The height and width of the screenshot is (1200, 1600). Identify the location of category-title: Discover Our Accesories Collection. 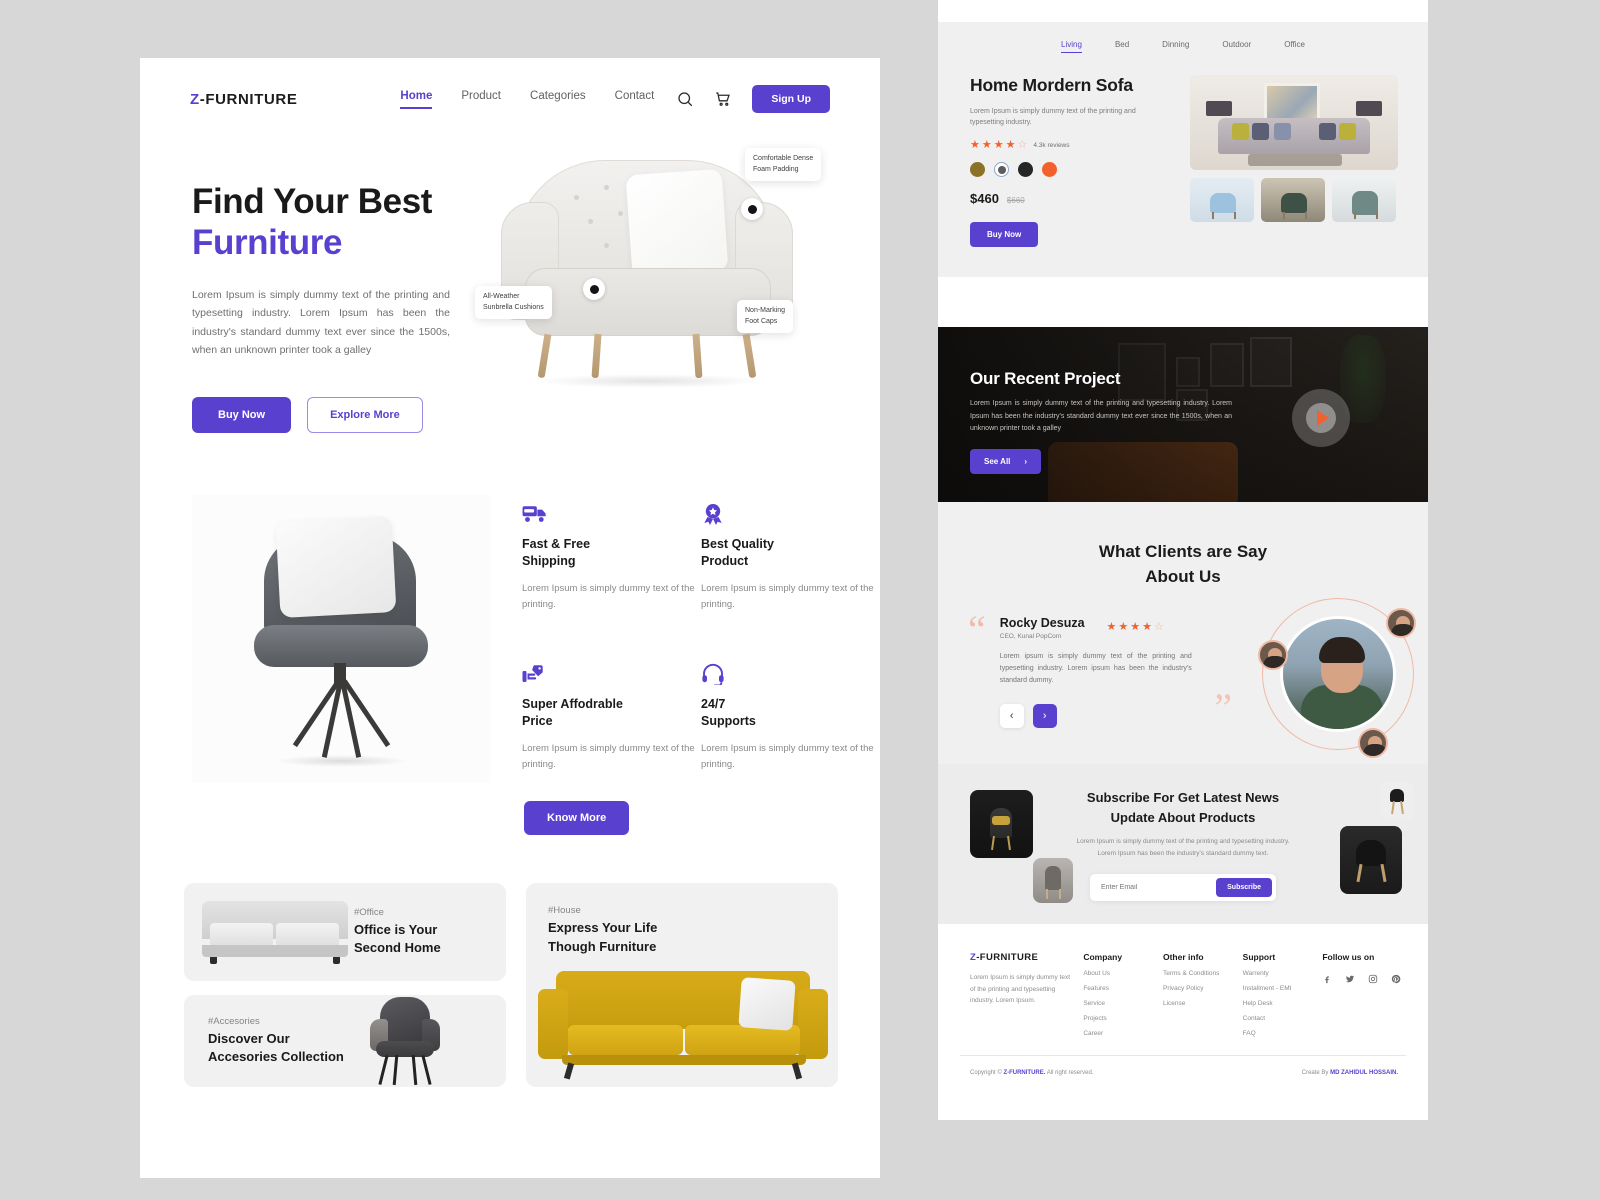
(276, 1048).